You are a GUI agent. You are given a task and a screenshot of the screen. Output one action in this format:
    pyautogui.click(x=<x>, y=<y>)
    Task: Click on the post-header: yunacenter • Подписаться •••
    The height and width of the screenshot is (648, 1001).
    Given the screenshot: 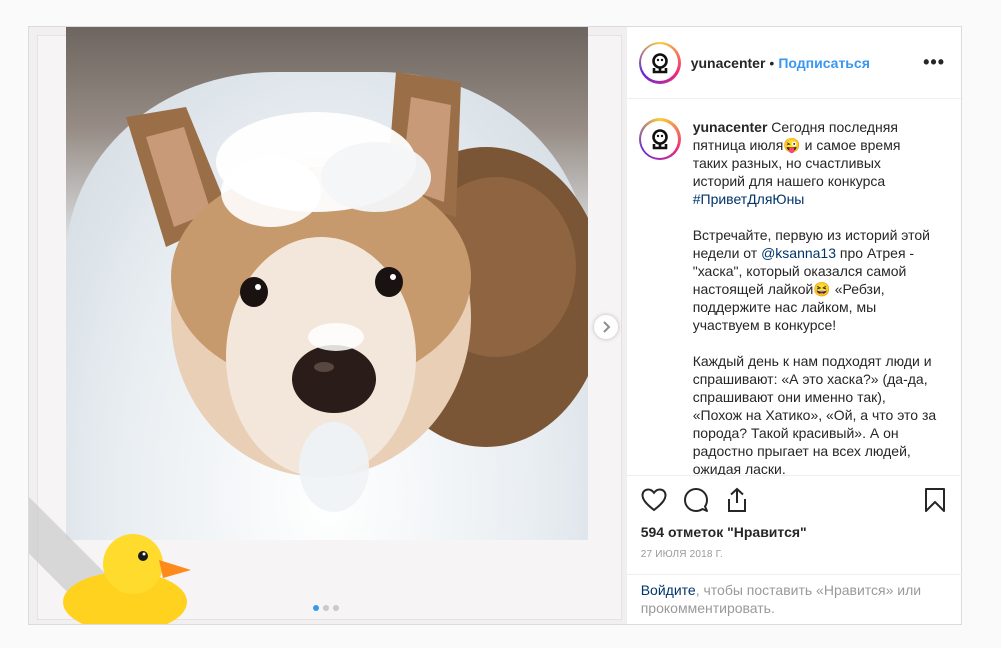 What is the action you would take?
    pyautogui.click(x=793, y=63)
    